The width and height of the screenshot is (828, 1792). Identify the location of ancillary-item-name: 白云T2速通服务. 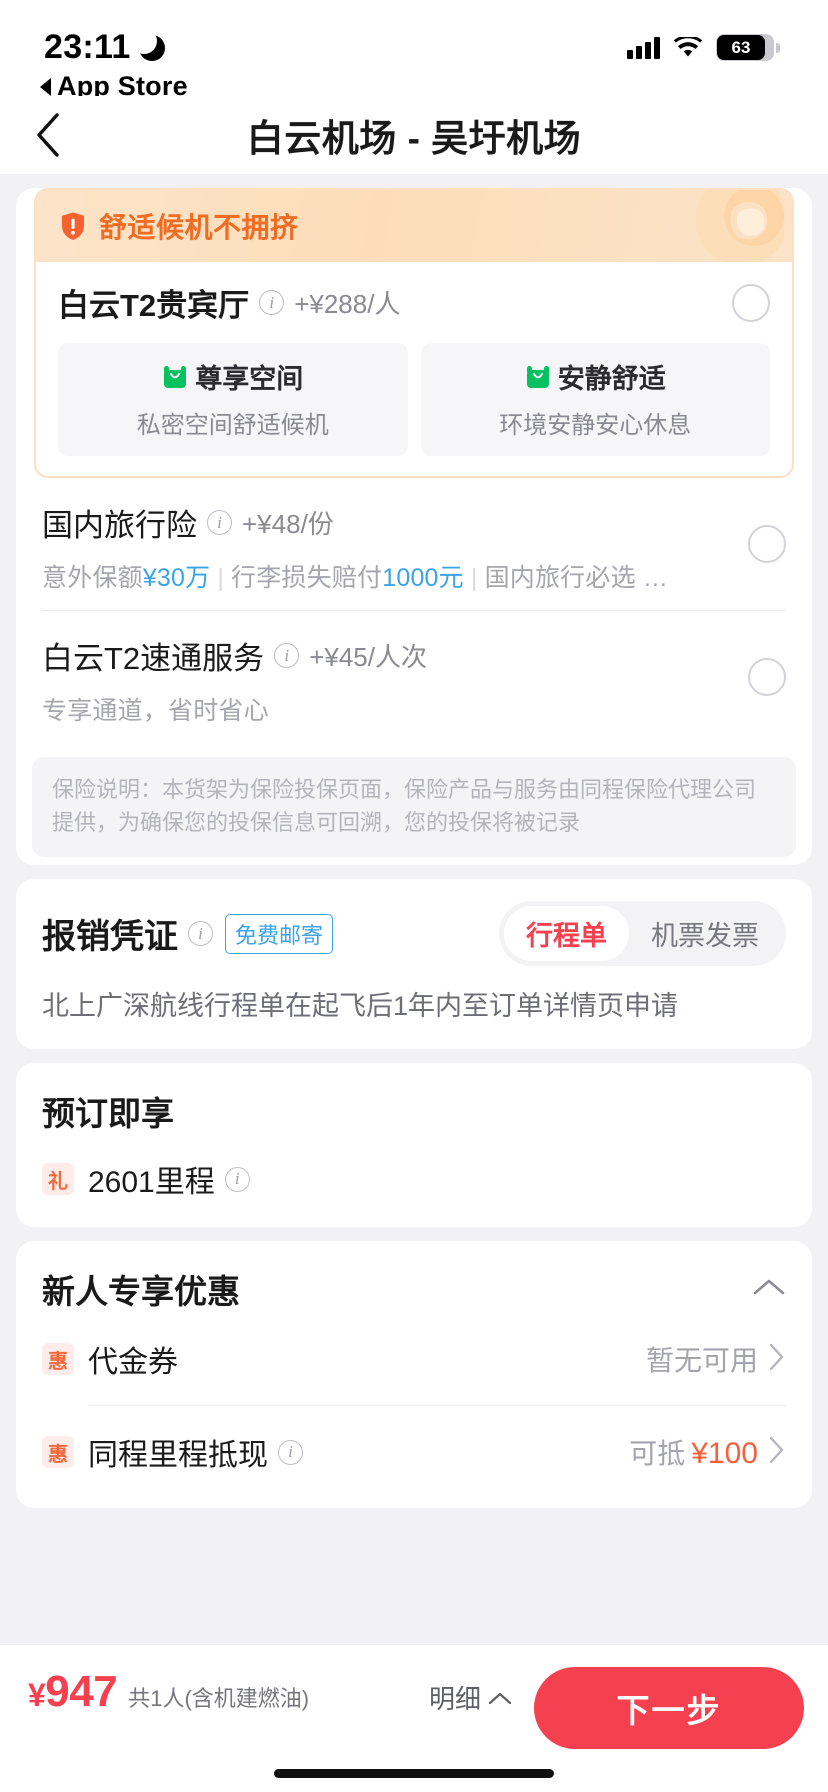
(153, 658).